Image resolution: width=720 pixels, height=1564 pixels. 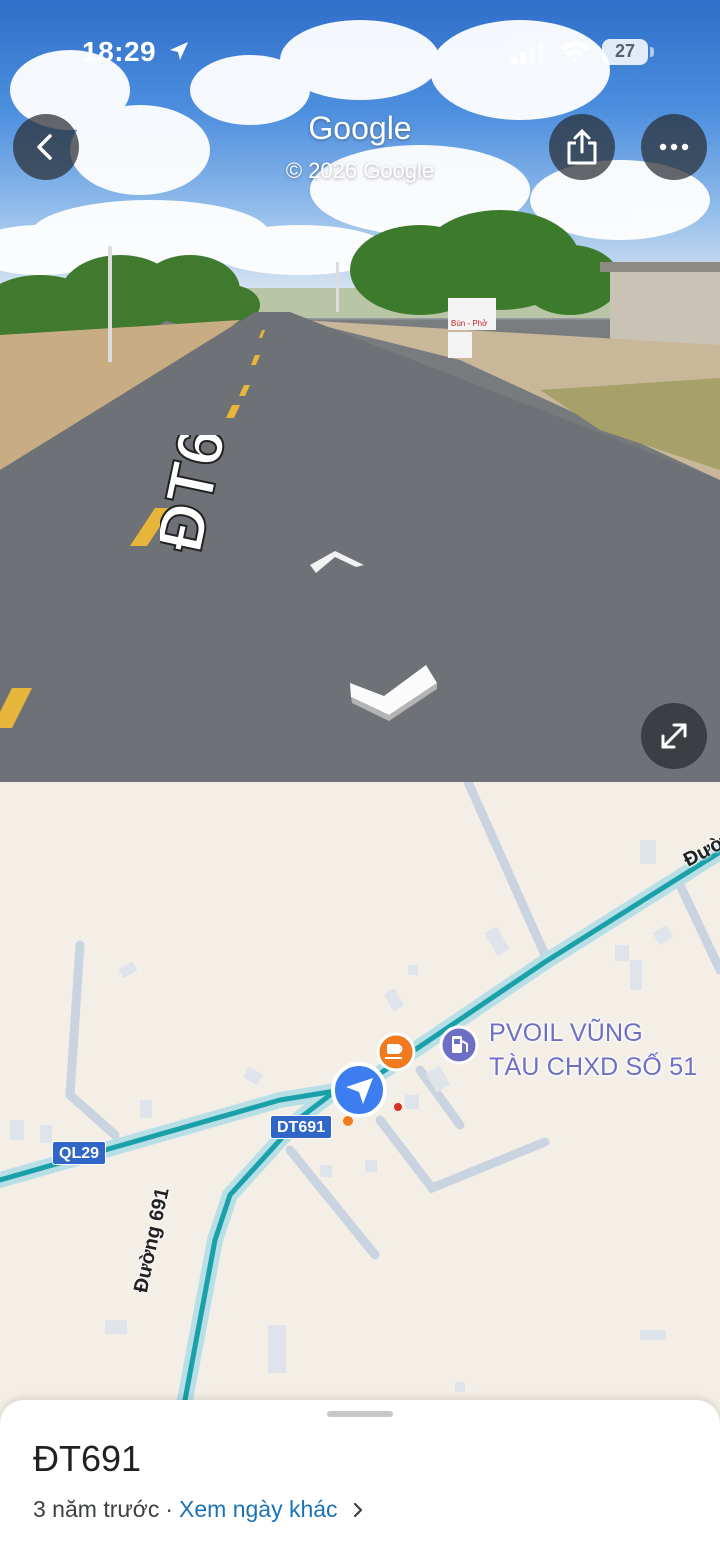 What do you see at coordinates (301, 1127) in the screenshot?
I see `route-shield-dt691: DT691` at bounding box center [301, 1127].